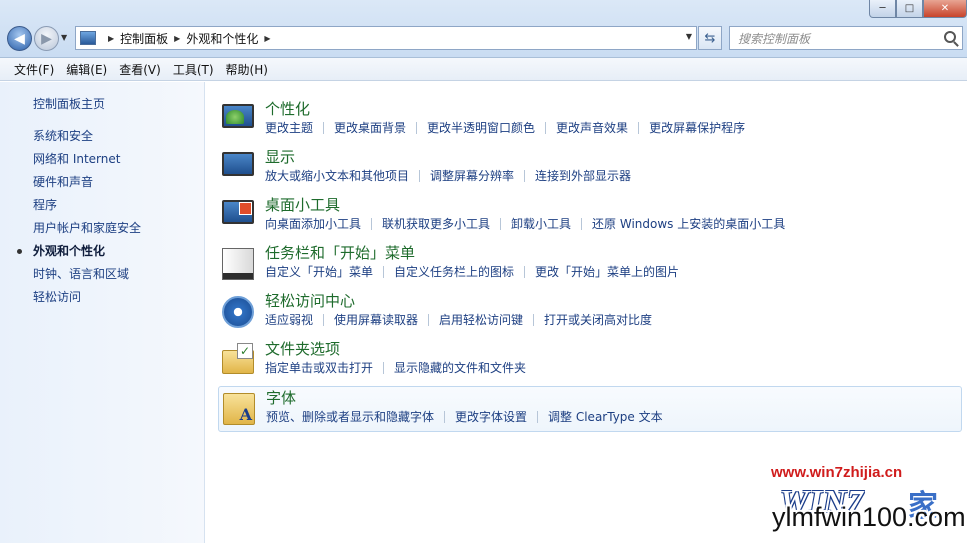 Image resolution: width=967 pixels, height=543 pixels. I want to click on recent-pages-dropdown: ▼, so click(64, 37).